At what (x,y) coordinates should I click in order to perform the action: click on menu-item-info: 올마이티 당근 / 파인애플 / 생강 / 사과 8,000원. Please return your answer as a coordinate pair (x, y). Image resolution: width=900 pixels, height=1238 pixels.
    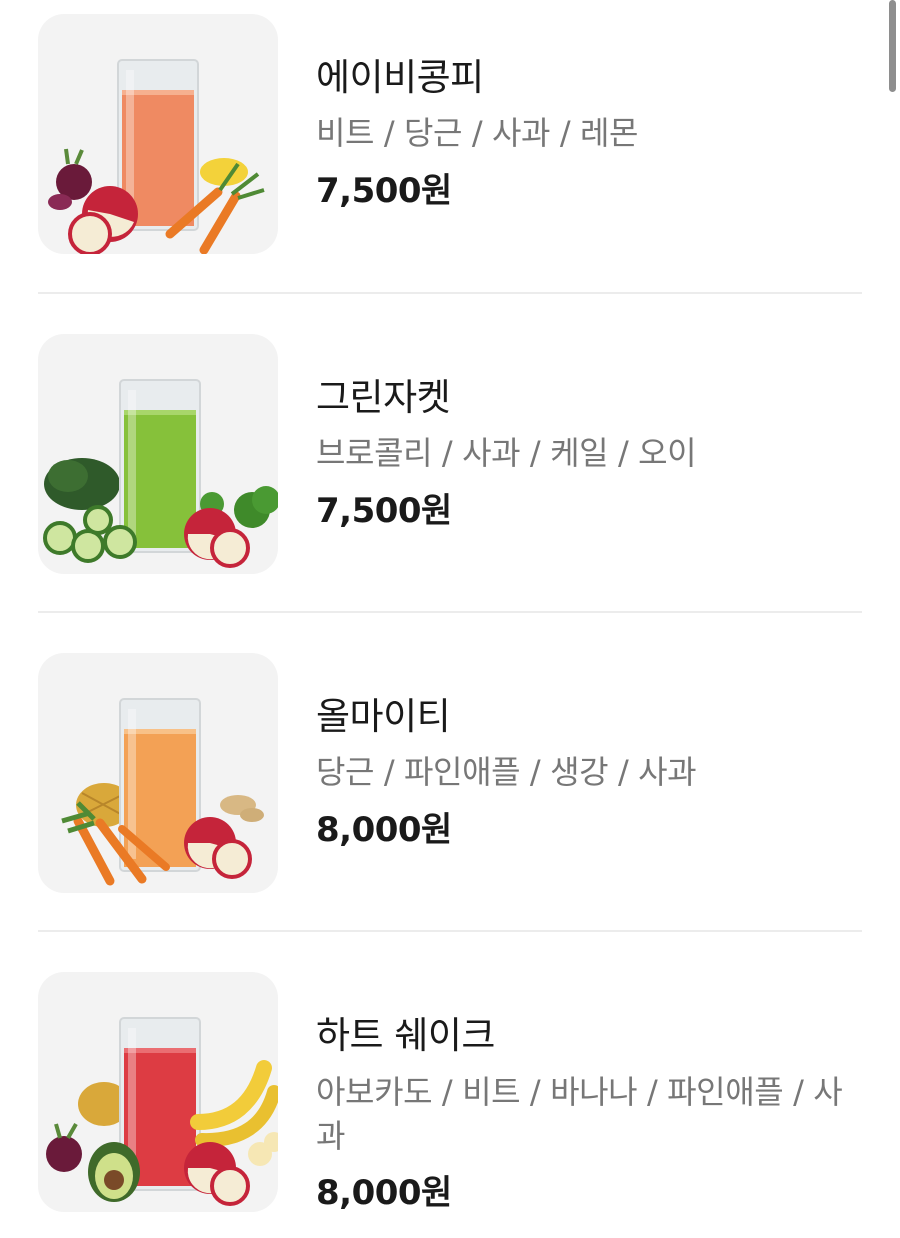
    Looking at the image, I should click on (589, 755).